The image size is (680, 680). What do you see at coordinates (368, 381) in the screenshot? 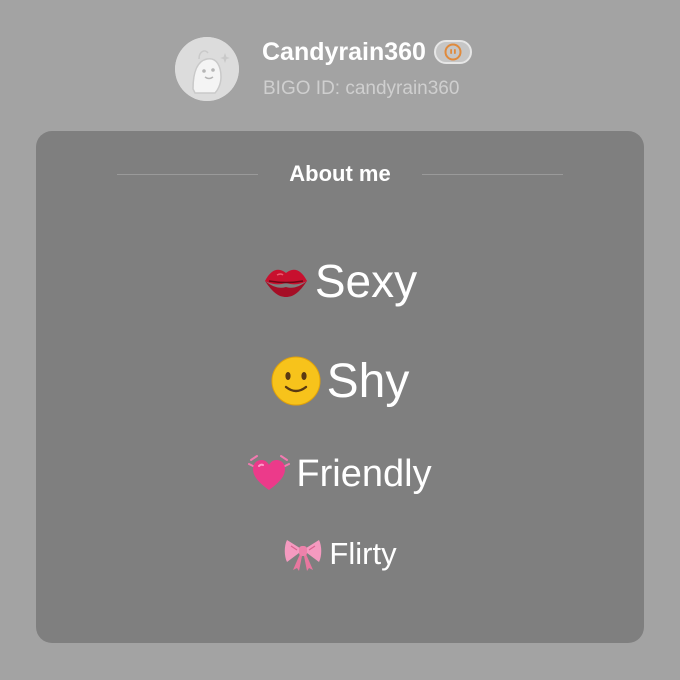
I see `trait-label: Shy` at bounding box center [368, 381].